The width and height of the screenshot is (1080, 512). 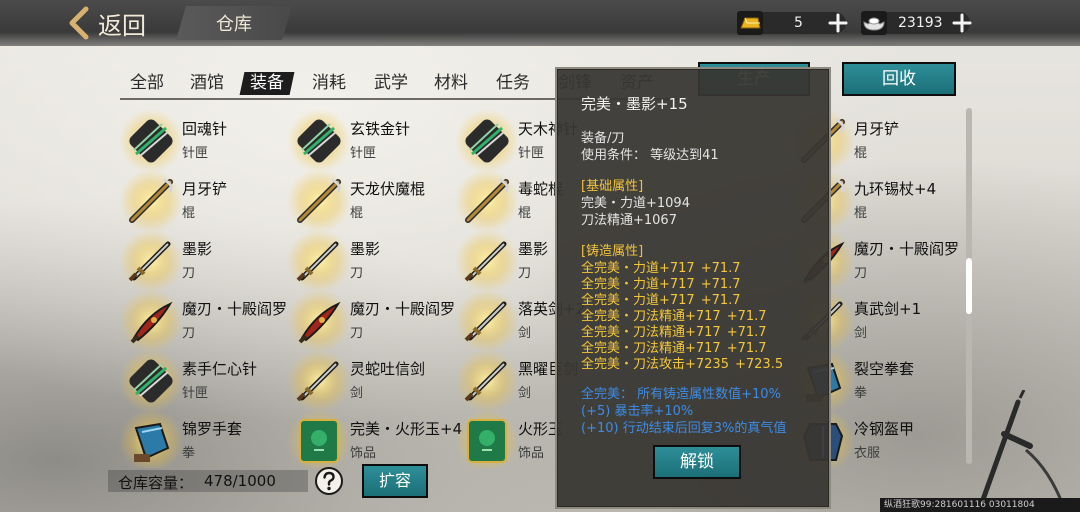 I want to click on tab-equipment: 装备, so click(x=267, y=83).